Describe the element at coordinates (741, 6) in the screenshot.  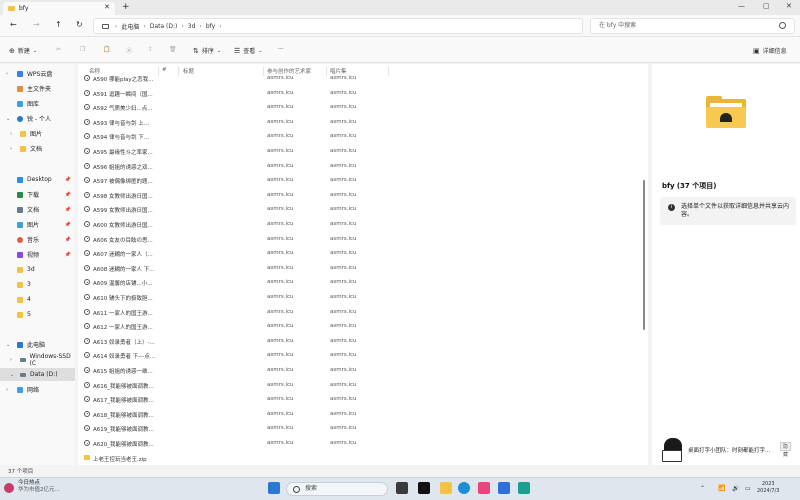
I see `minimize-button: —` at that location.